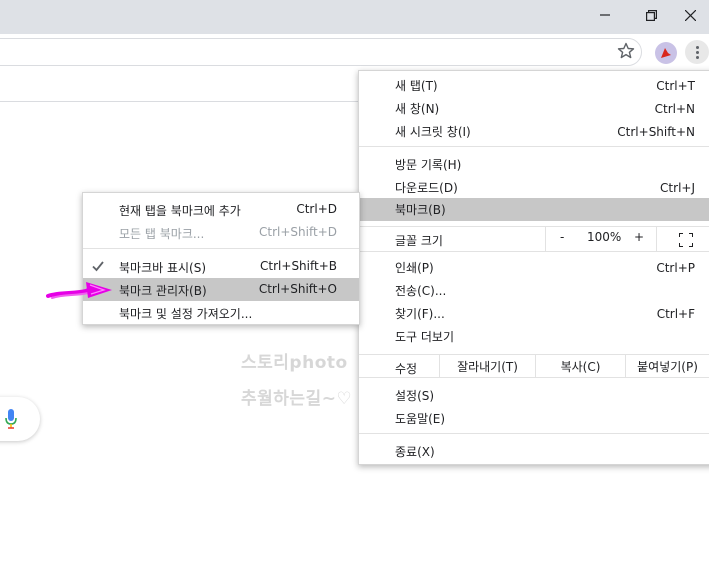  I want to click on menu-item-bookmarks: 북마크(B), so click(534, 209).